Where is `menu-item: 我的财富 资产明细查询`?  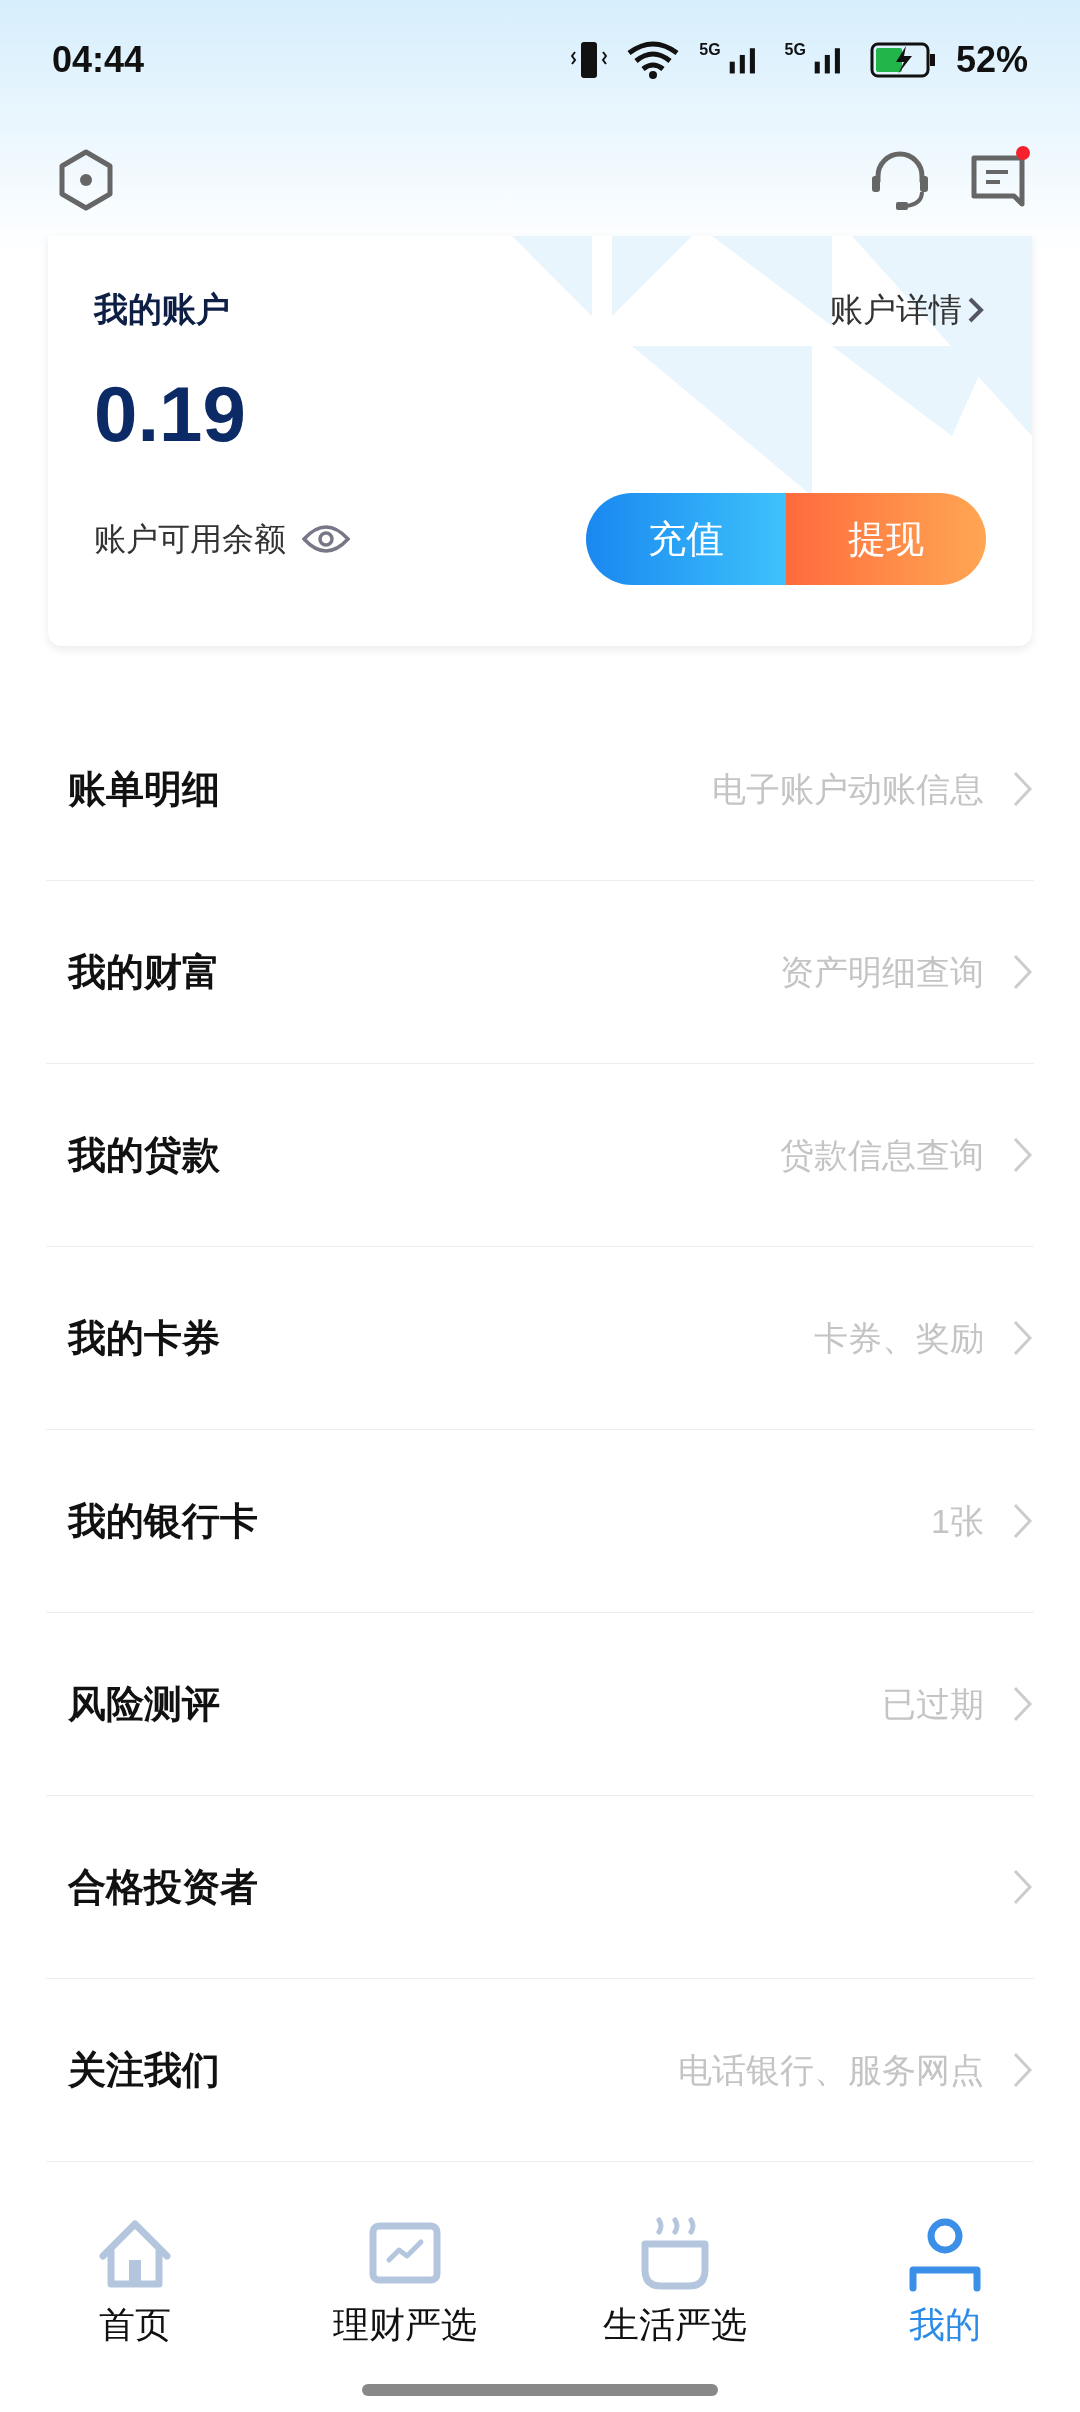 menu-item: 我的财富 资产明细查询 is located at coordinates (540, 972).